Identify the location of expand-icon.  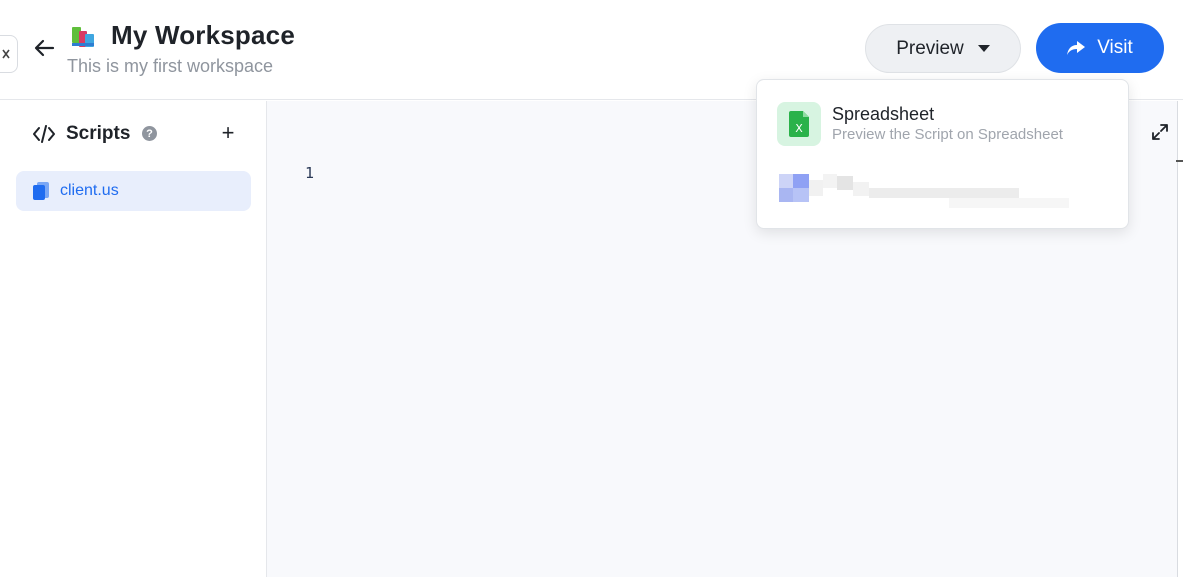
(1160, 132).